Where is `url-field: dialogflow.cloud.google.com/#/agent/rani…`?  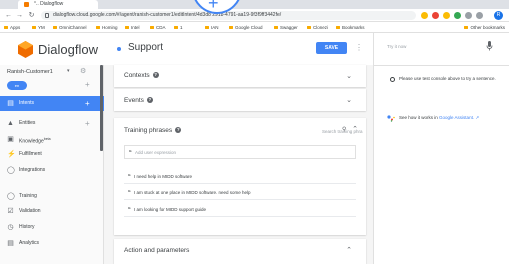
url-field: dialogflow.cloud.google.com/#/agent/rani… is located at coordinates (228, 15).